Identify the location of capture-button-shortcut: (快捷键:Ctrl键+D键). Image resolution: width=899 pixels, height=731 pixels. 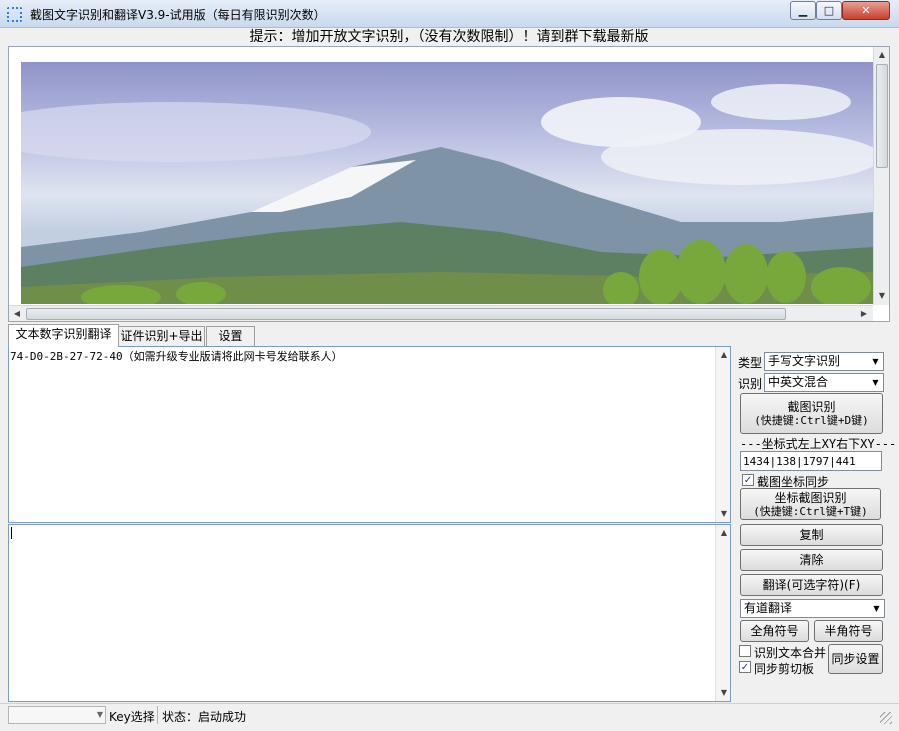
(811, 420).